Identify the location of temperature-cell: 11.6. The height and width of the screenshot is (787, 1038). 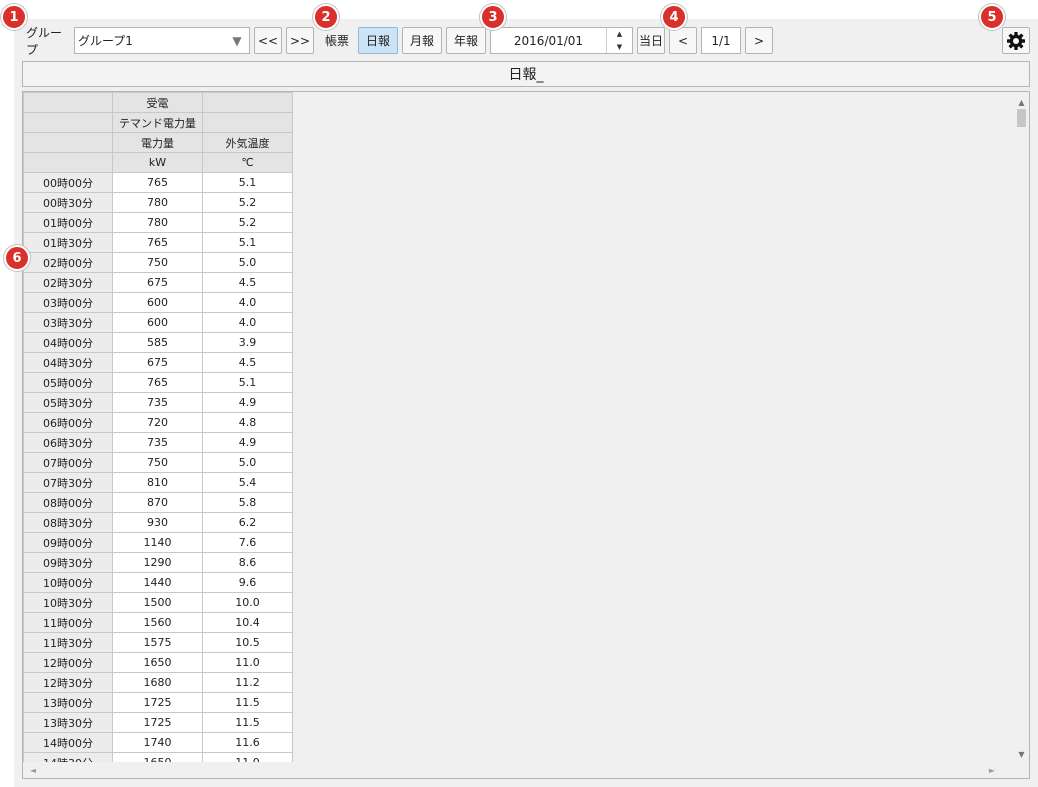
(247, 742).